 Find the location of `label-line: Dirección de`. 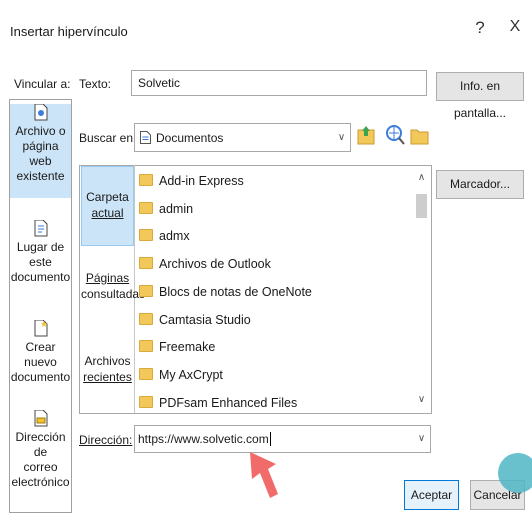

label-line: Dirección de is located at coordinates (40, 444).